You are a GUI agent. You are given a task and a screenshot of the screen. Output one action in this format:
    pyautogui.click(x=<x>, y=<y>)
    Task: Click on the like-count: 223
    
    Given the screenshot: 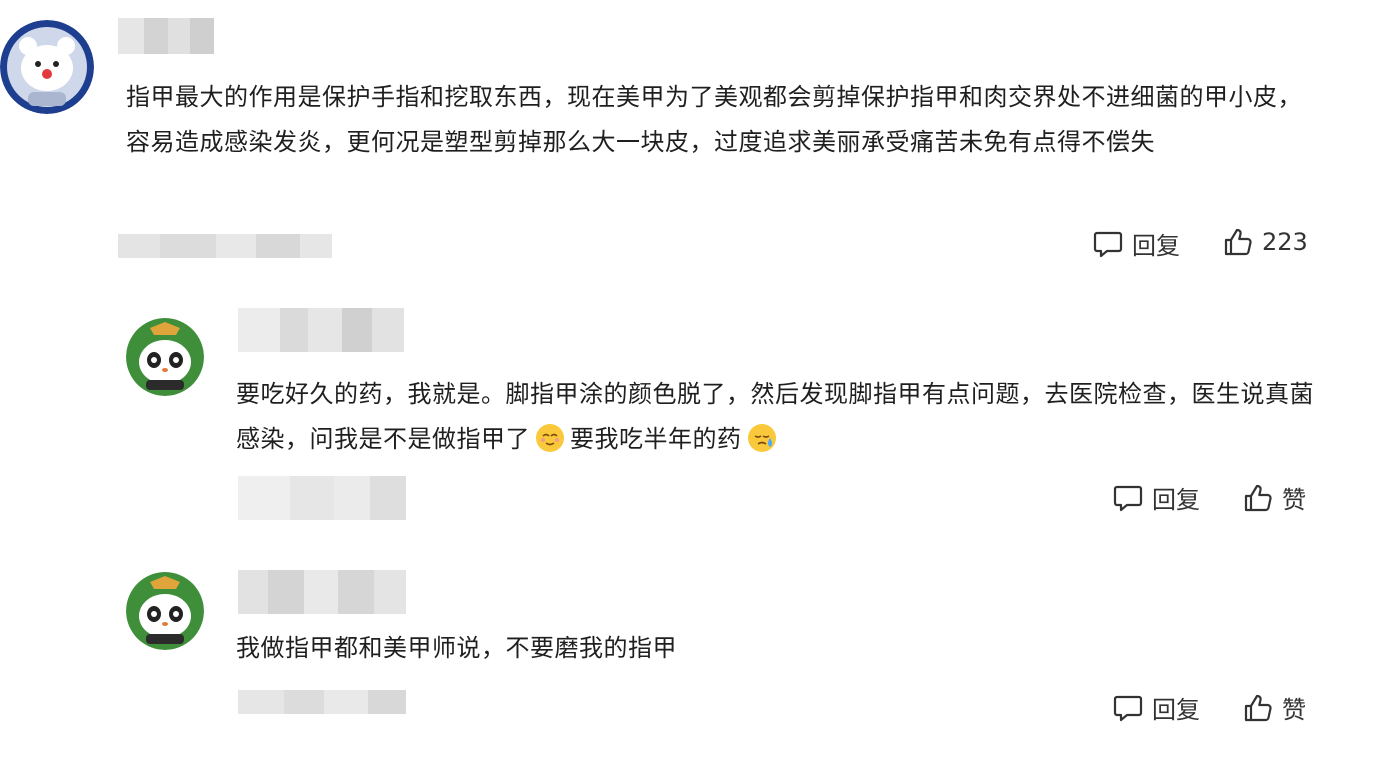 What is the action you would take?
    pyautogui.click(x=1285, y=242)
    